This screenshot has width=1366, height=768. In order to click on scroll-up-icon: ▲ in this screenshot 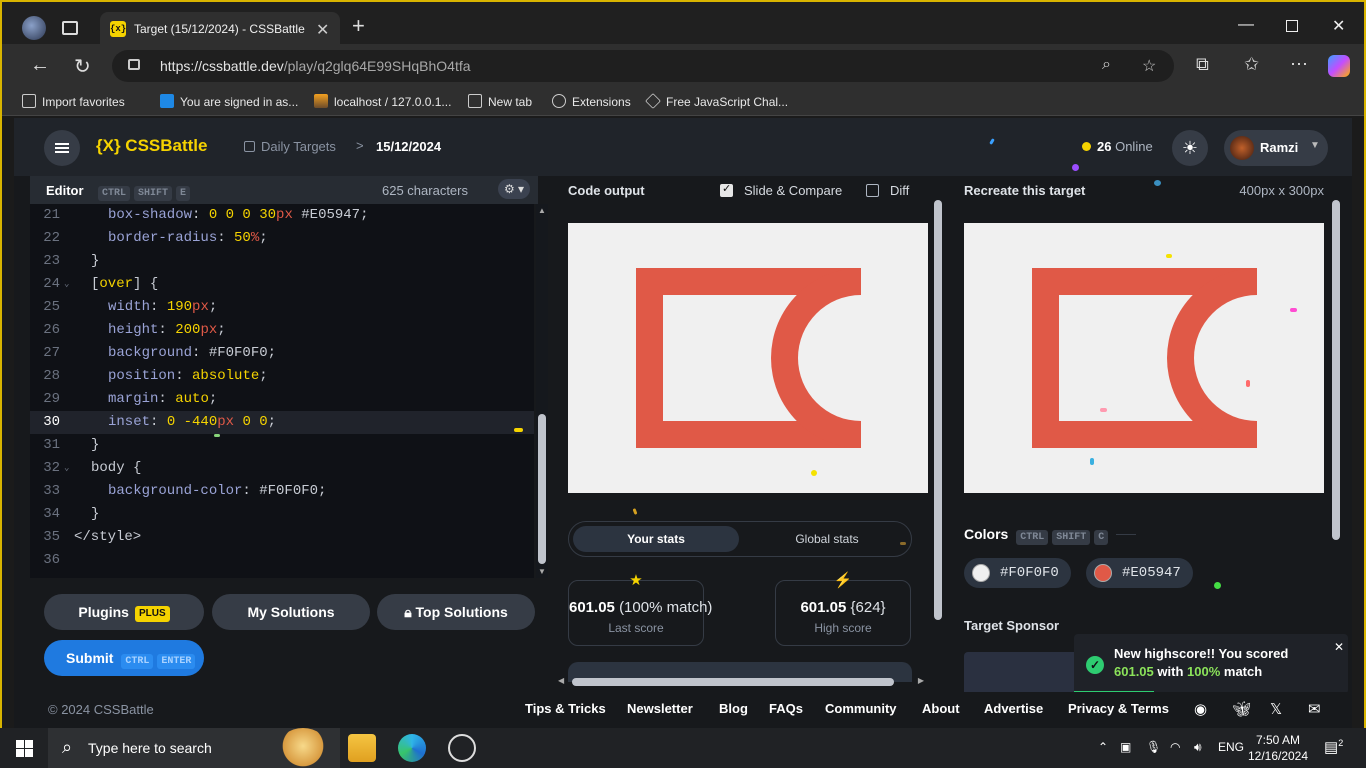, I will do `click(542, 210)`.